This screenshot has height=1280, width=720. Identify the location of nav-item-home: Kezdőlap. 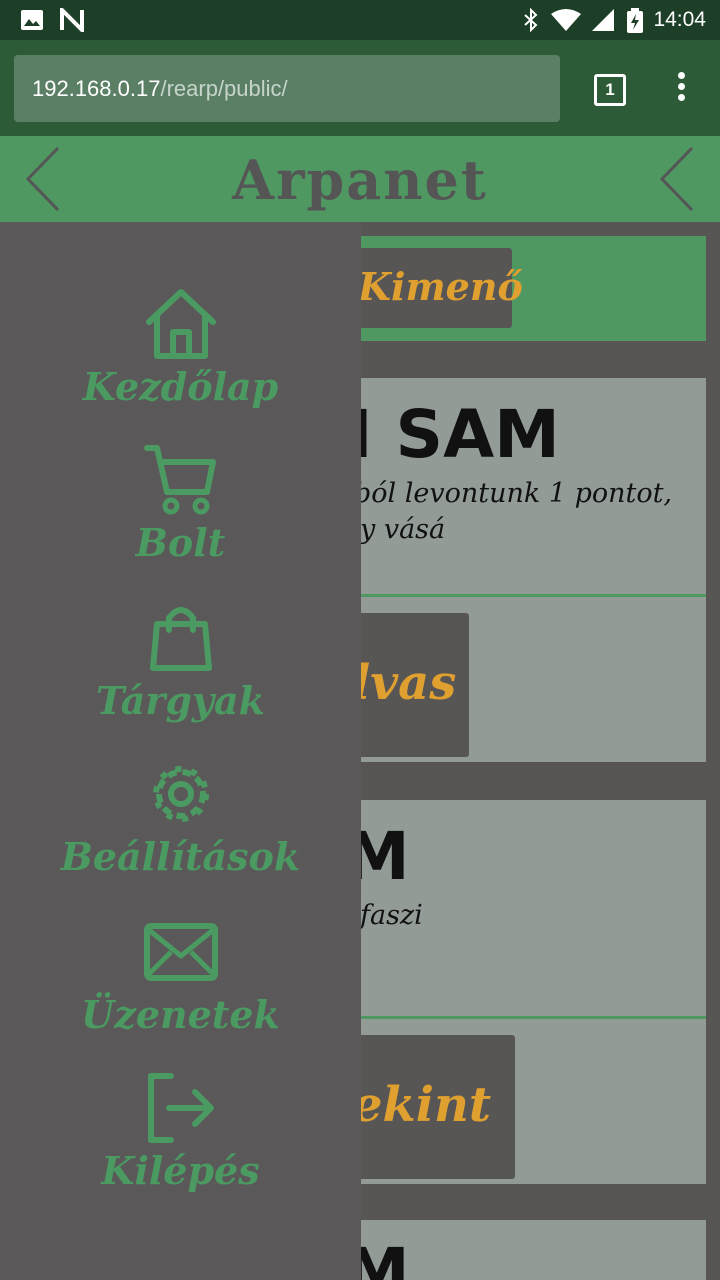
(180, 348).